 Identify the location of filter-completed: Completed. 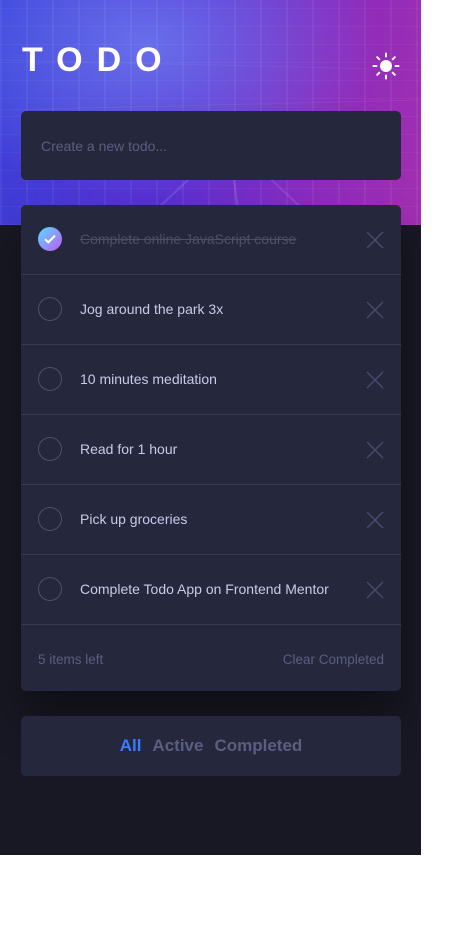
(258, 746).